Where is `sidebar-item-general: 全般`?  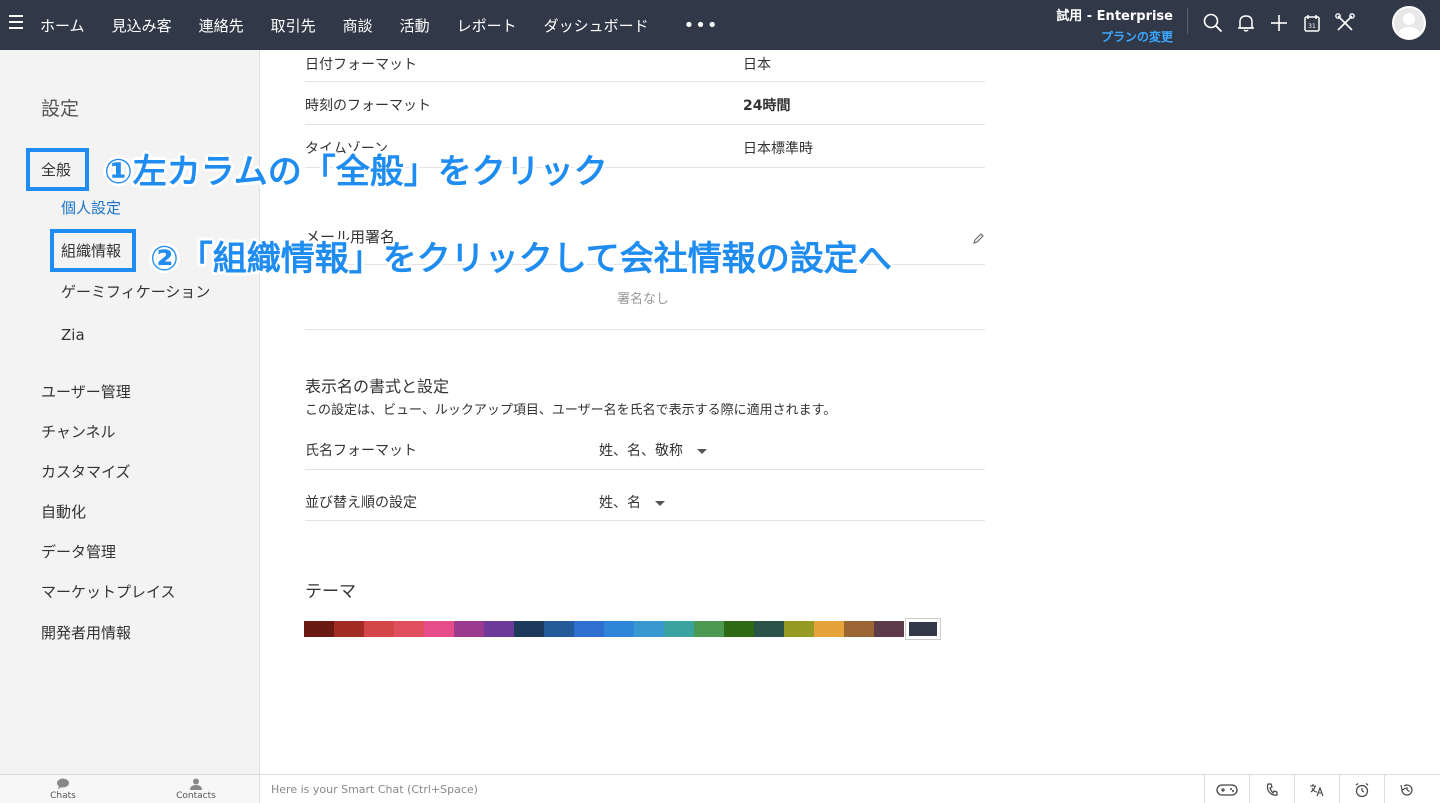 sidebar-item-general: 全般 is located at coordinates (56, 169).